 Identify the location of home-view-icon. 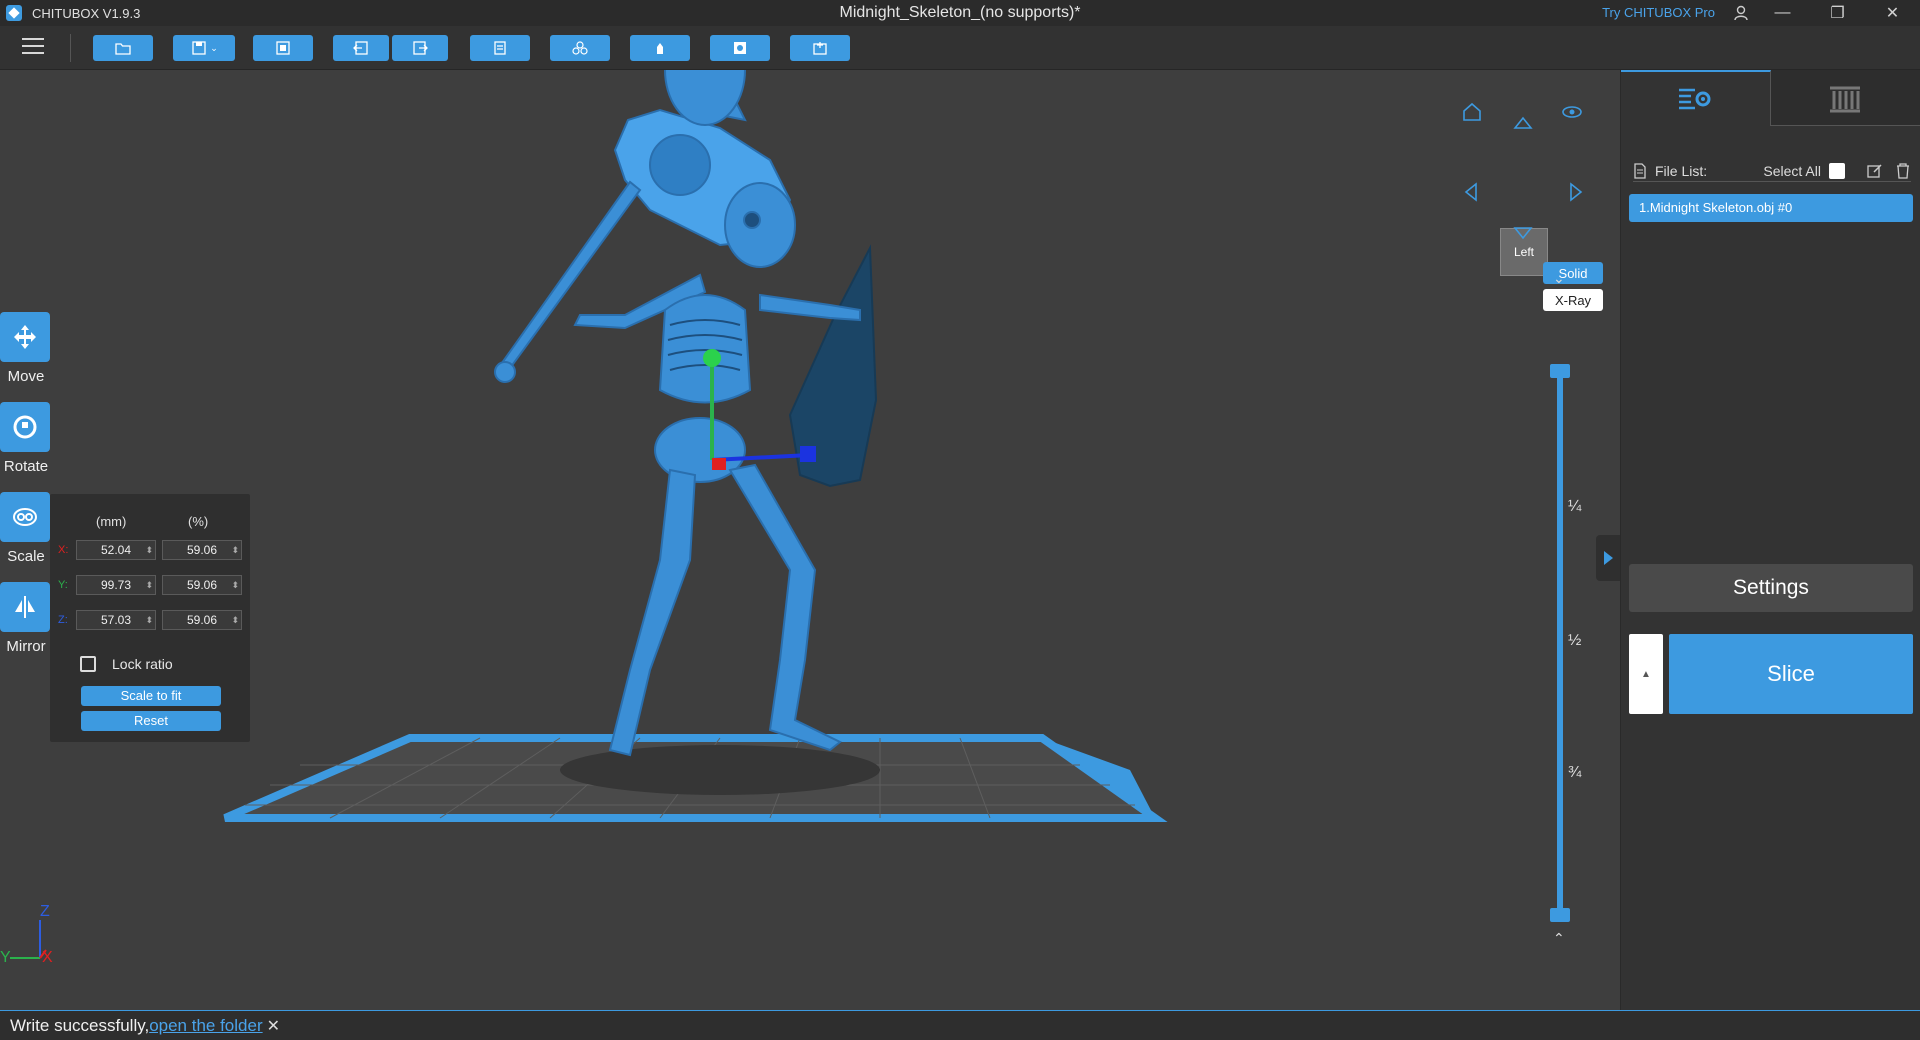
(1472, 112).